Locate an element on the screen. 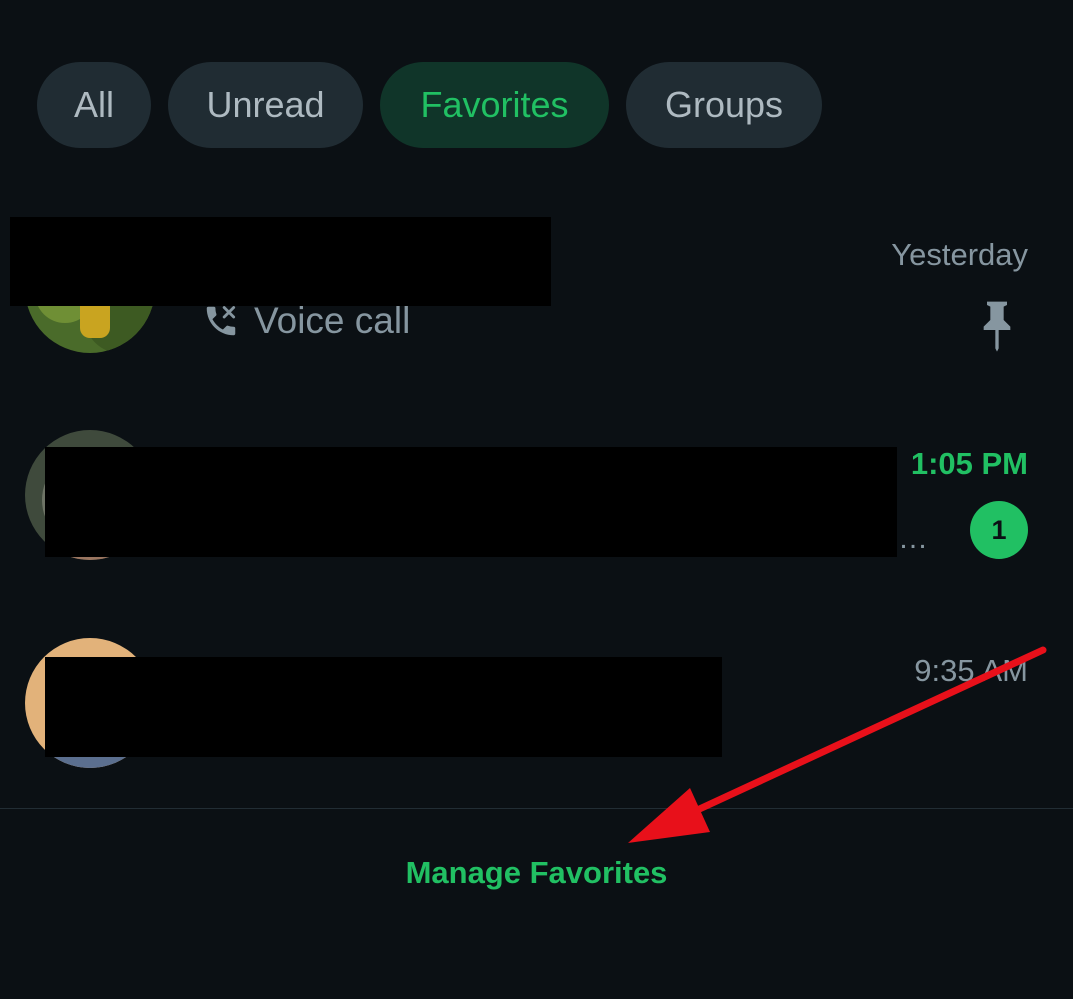 The image size is (1073, 999). chat-timestamp: Yesterday is located at coordinates (959, 254).